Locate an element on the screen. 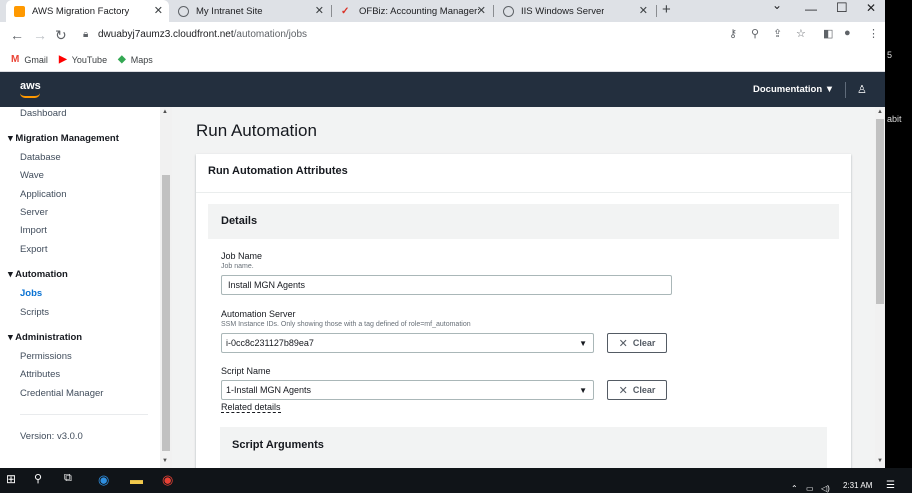 The width and height of the screenshot is (912, 493). key-icon: ⚷ is located at coordinates (733, 33).